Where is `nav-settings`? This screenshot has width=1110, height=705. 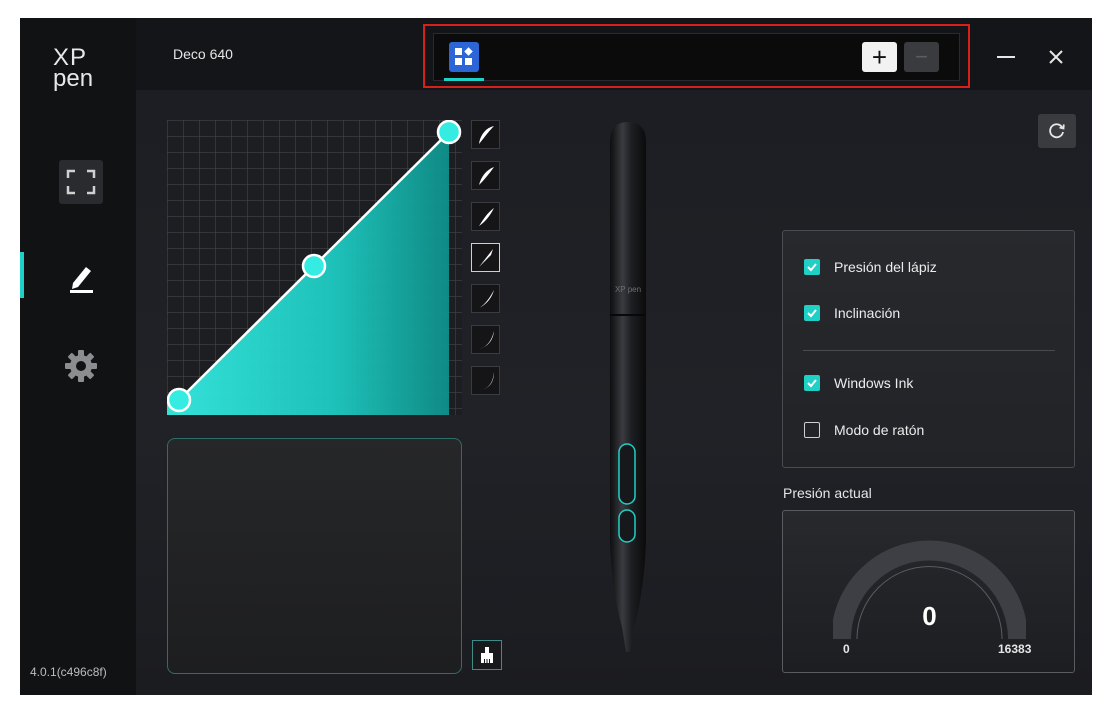
nav-settings is located at coordinates (81, 366).